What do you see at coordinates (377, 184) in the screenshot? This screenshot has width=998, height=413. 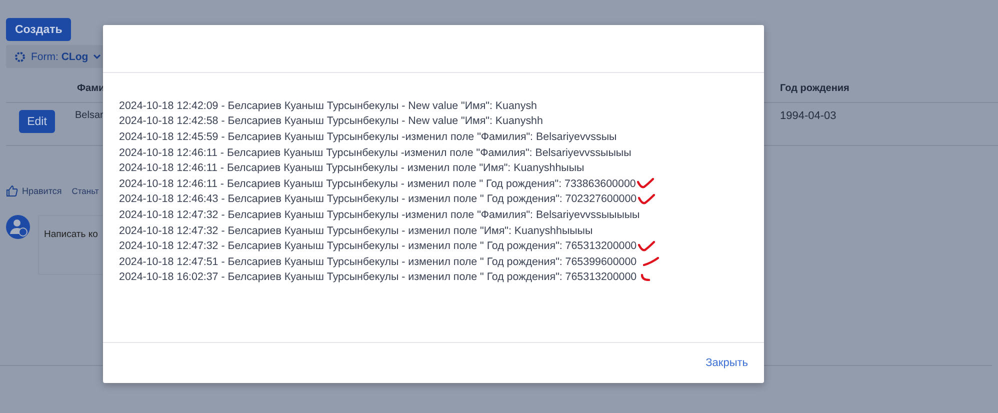 I see `log-entry: 2024-10-18 12:46:11 - Белсариев Куаныш Турсынбекулы - изменил поле " Год рождения": 733863600000` at bounding box center [377, 184].